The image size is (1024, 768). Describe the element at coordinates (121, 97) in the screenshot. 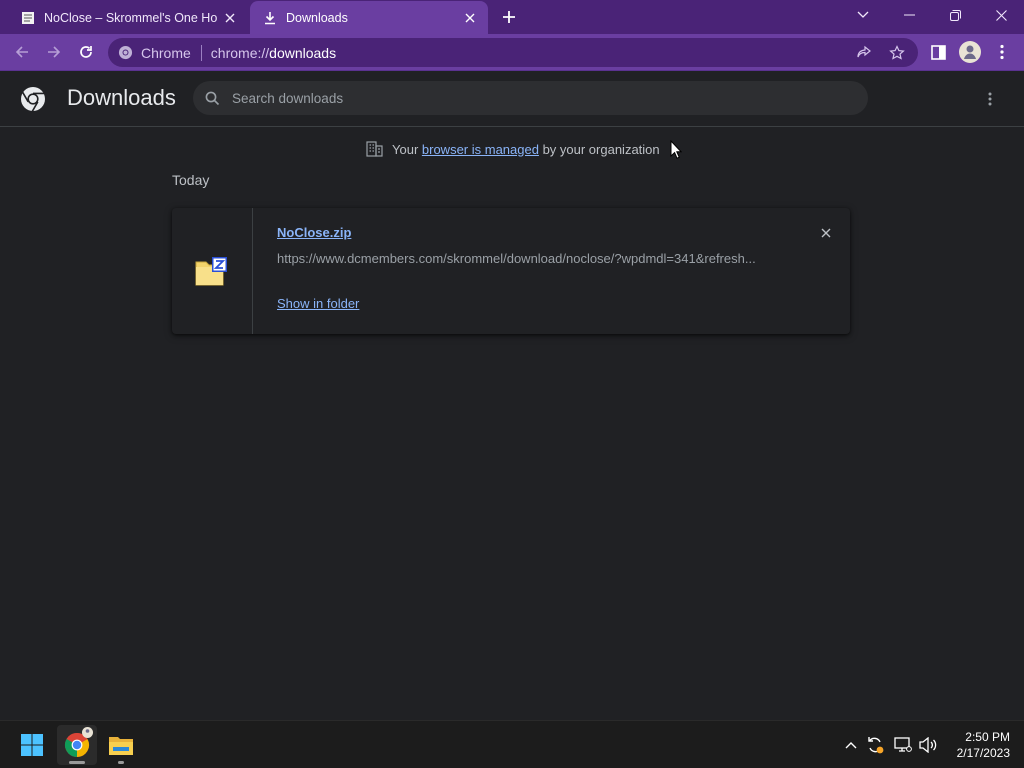

I see `page-title: Downloads` at that location.